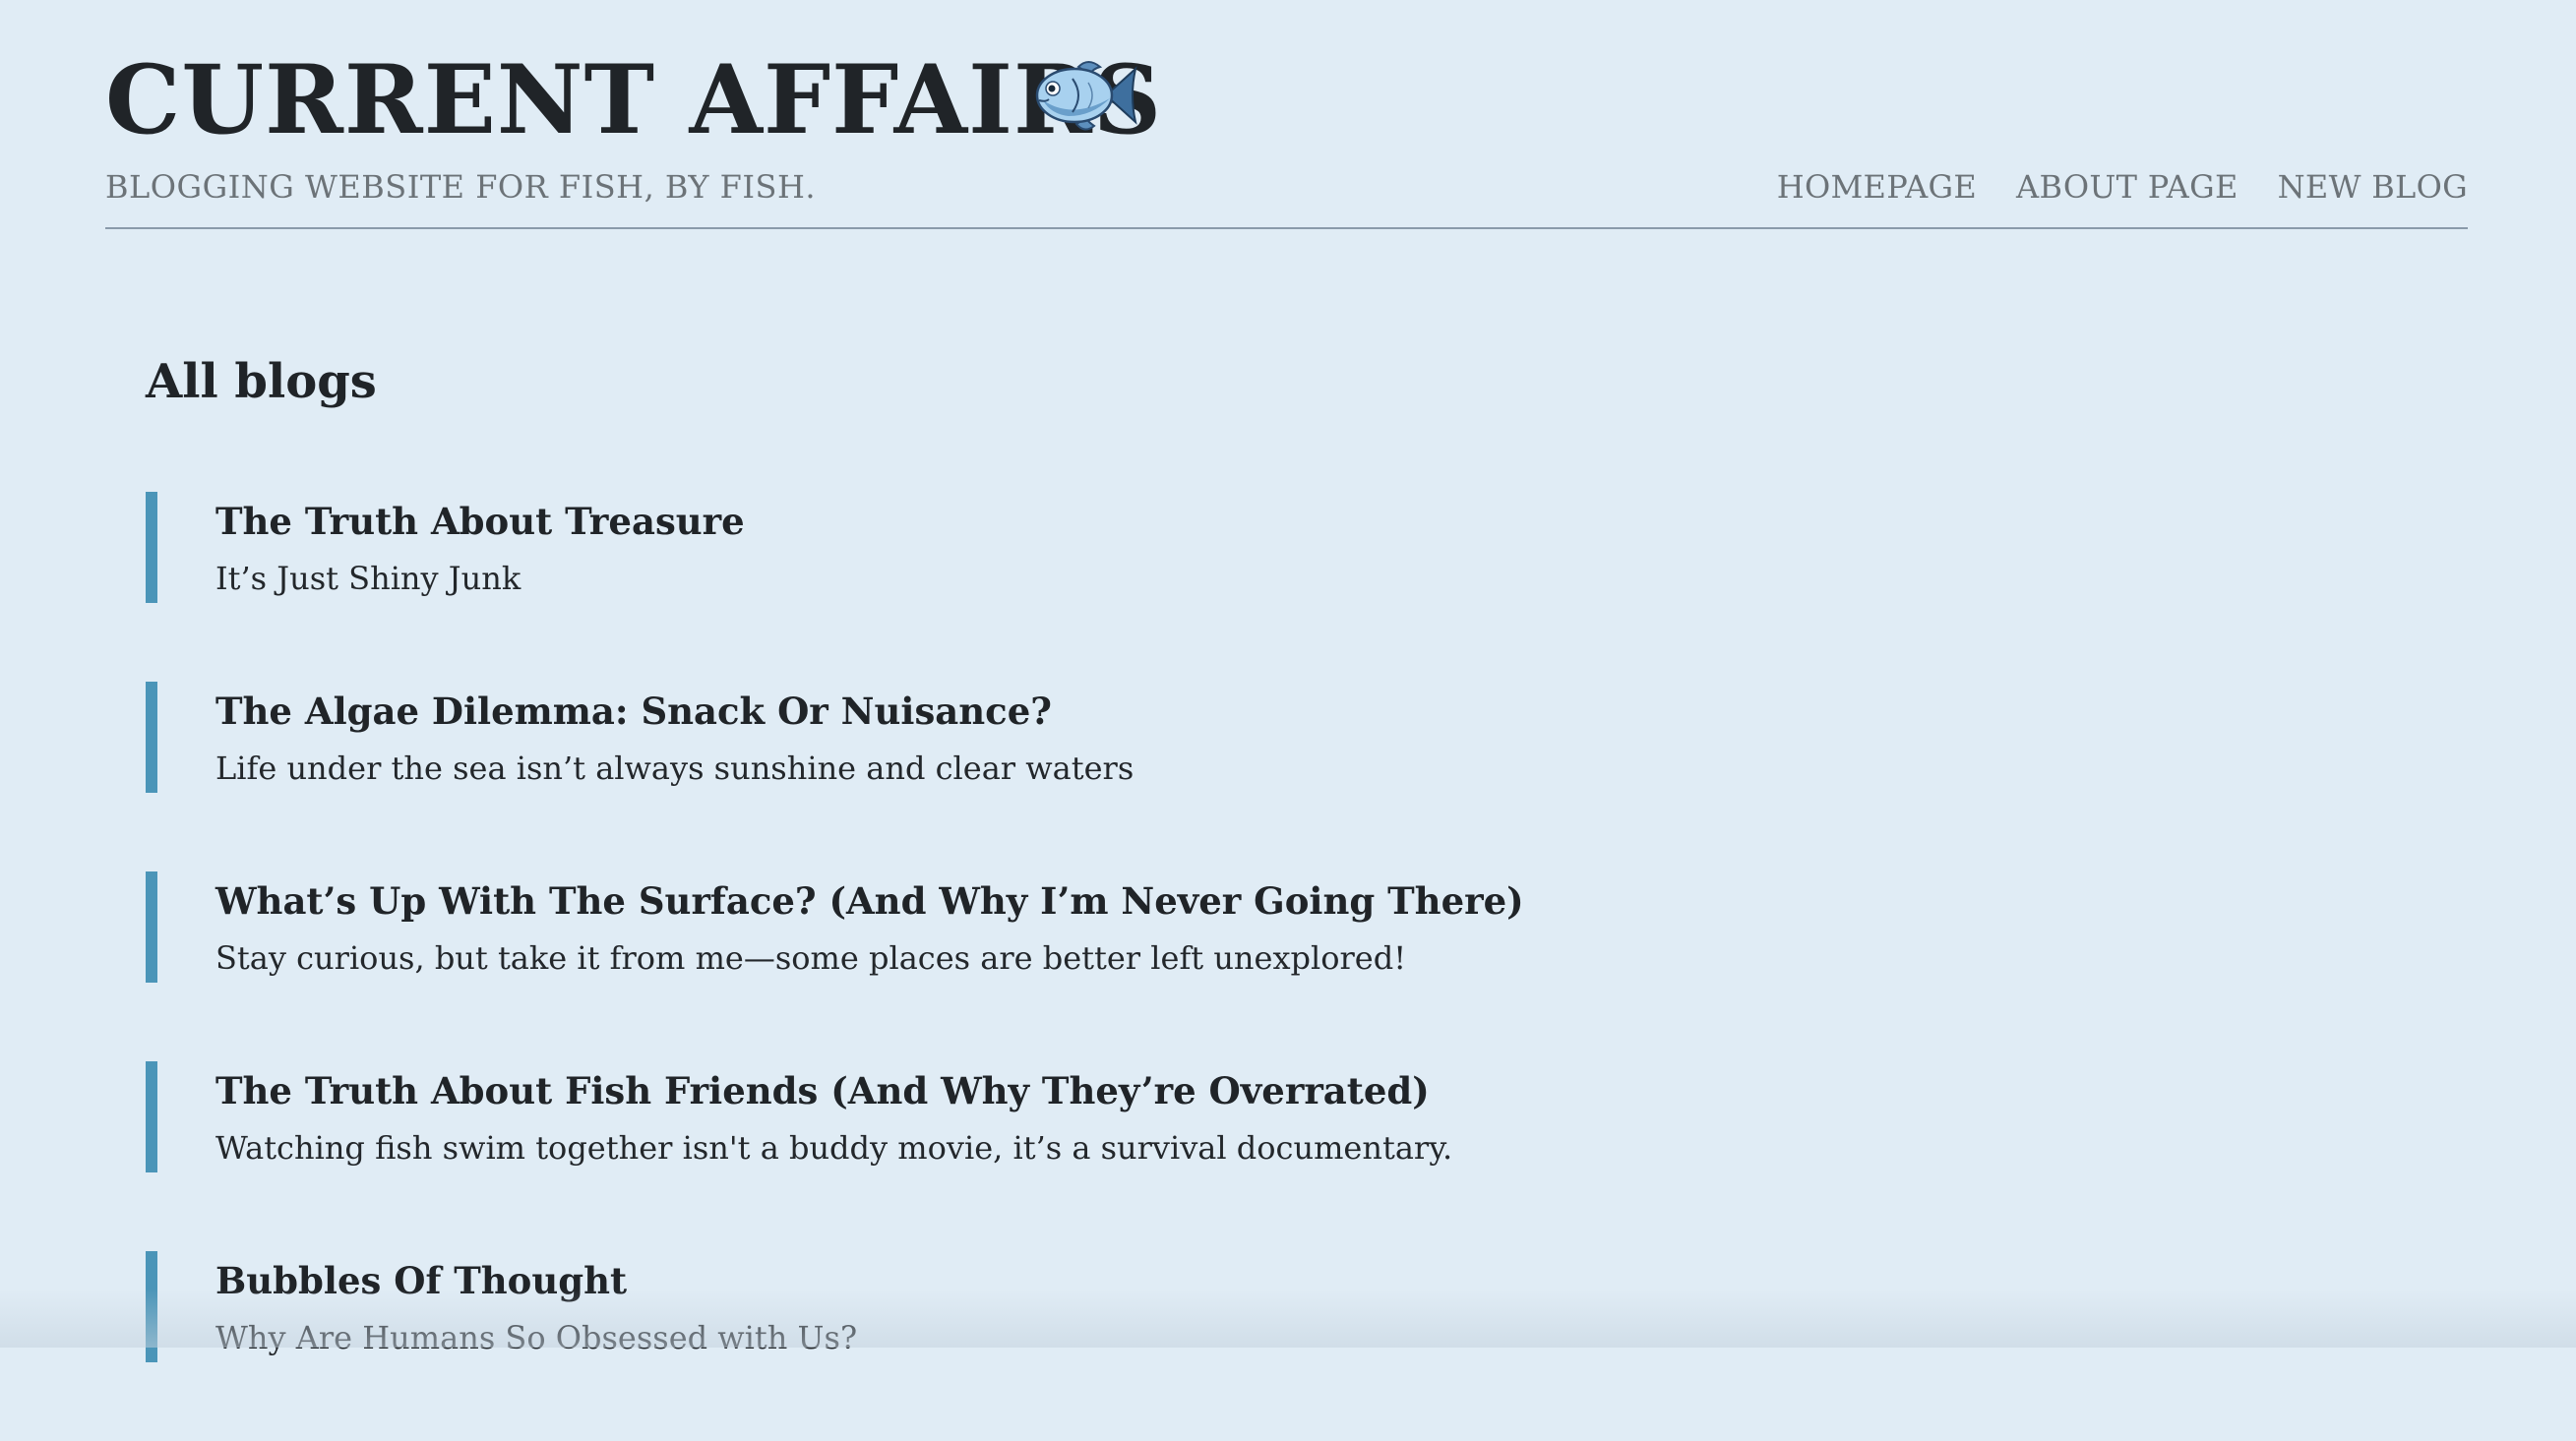  Describe the element at coordinates (2127, 186) in the screenshot. I see `nav-link-about-page: ABOUT PAGE` at that location.